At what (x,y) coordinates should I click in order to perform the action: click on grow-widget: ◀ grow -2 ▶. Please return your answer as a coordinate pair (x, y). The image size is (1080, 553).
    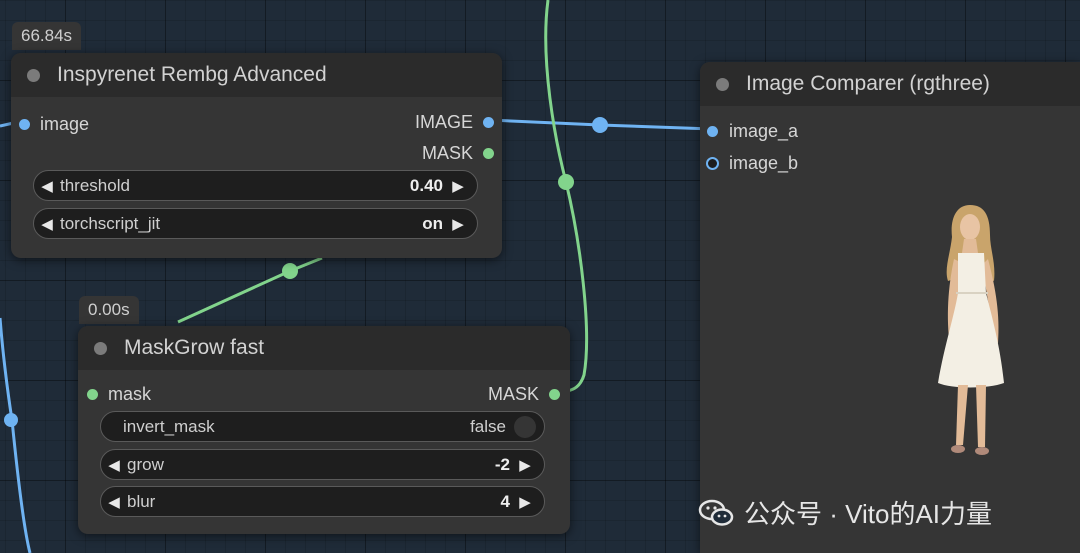
    Looking at the image, I should click on (322, 464).